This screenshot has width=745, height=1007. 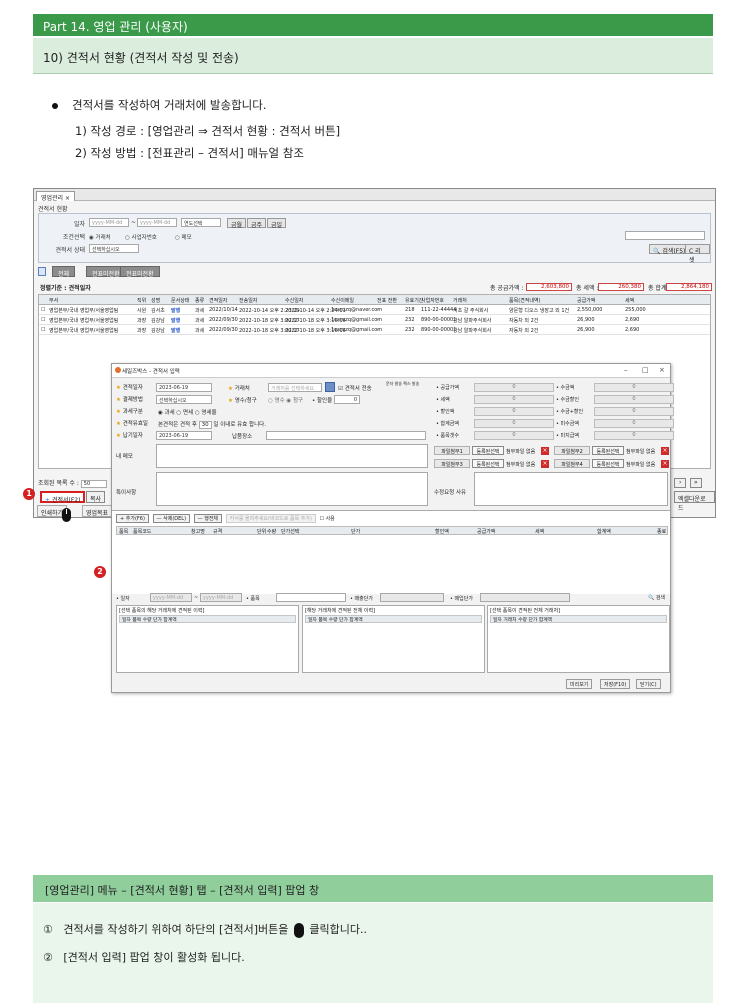 I want to click on filter-date-to: yyyy-MM-dd, so click(x=221, y=597).